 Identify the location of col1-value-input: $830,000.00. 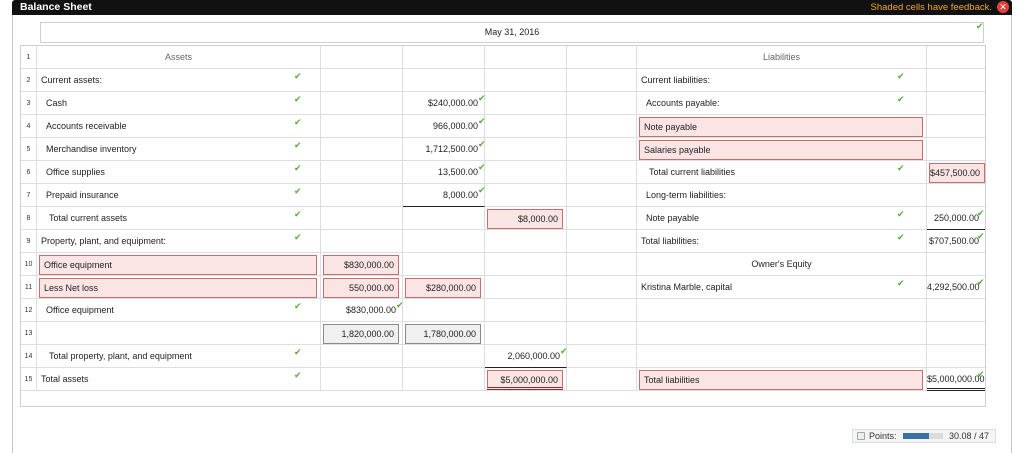
(361, 265).